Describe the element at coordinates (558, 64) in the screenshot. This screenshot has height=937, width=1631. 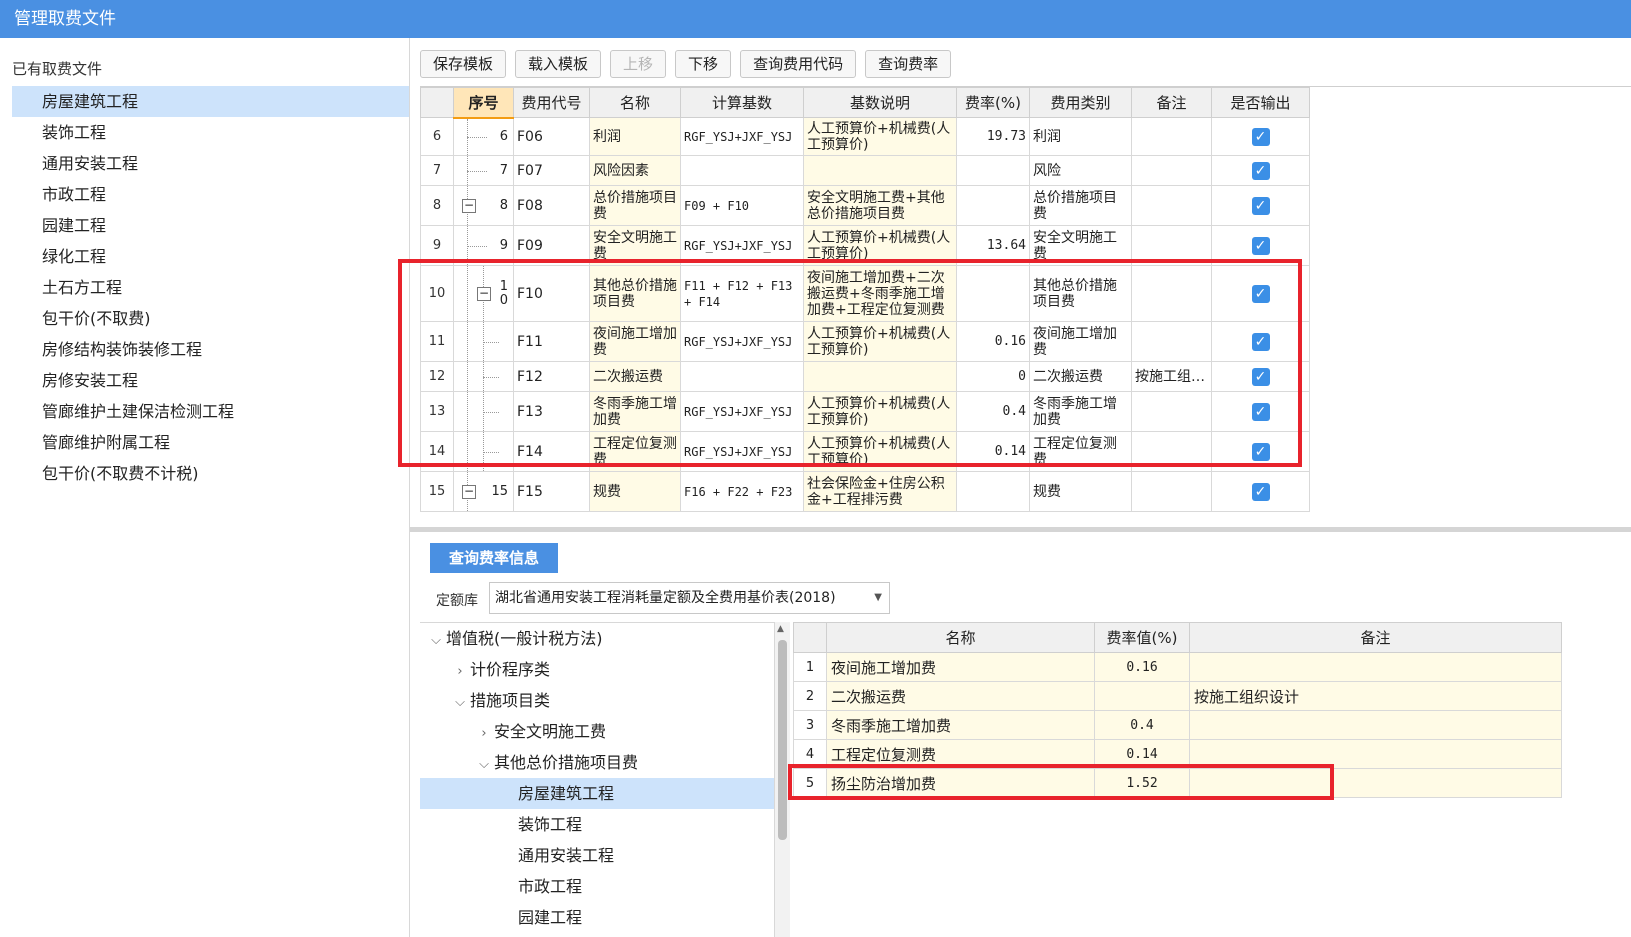
I see `load-template-button: 载入模板` at that location.